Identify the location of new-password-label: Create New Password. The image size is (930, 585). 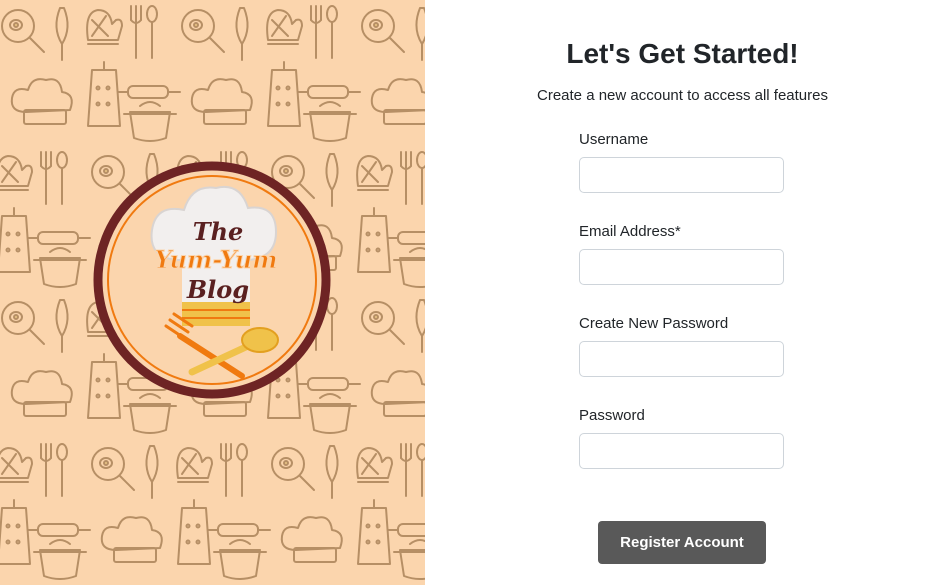
(654, 323).